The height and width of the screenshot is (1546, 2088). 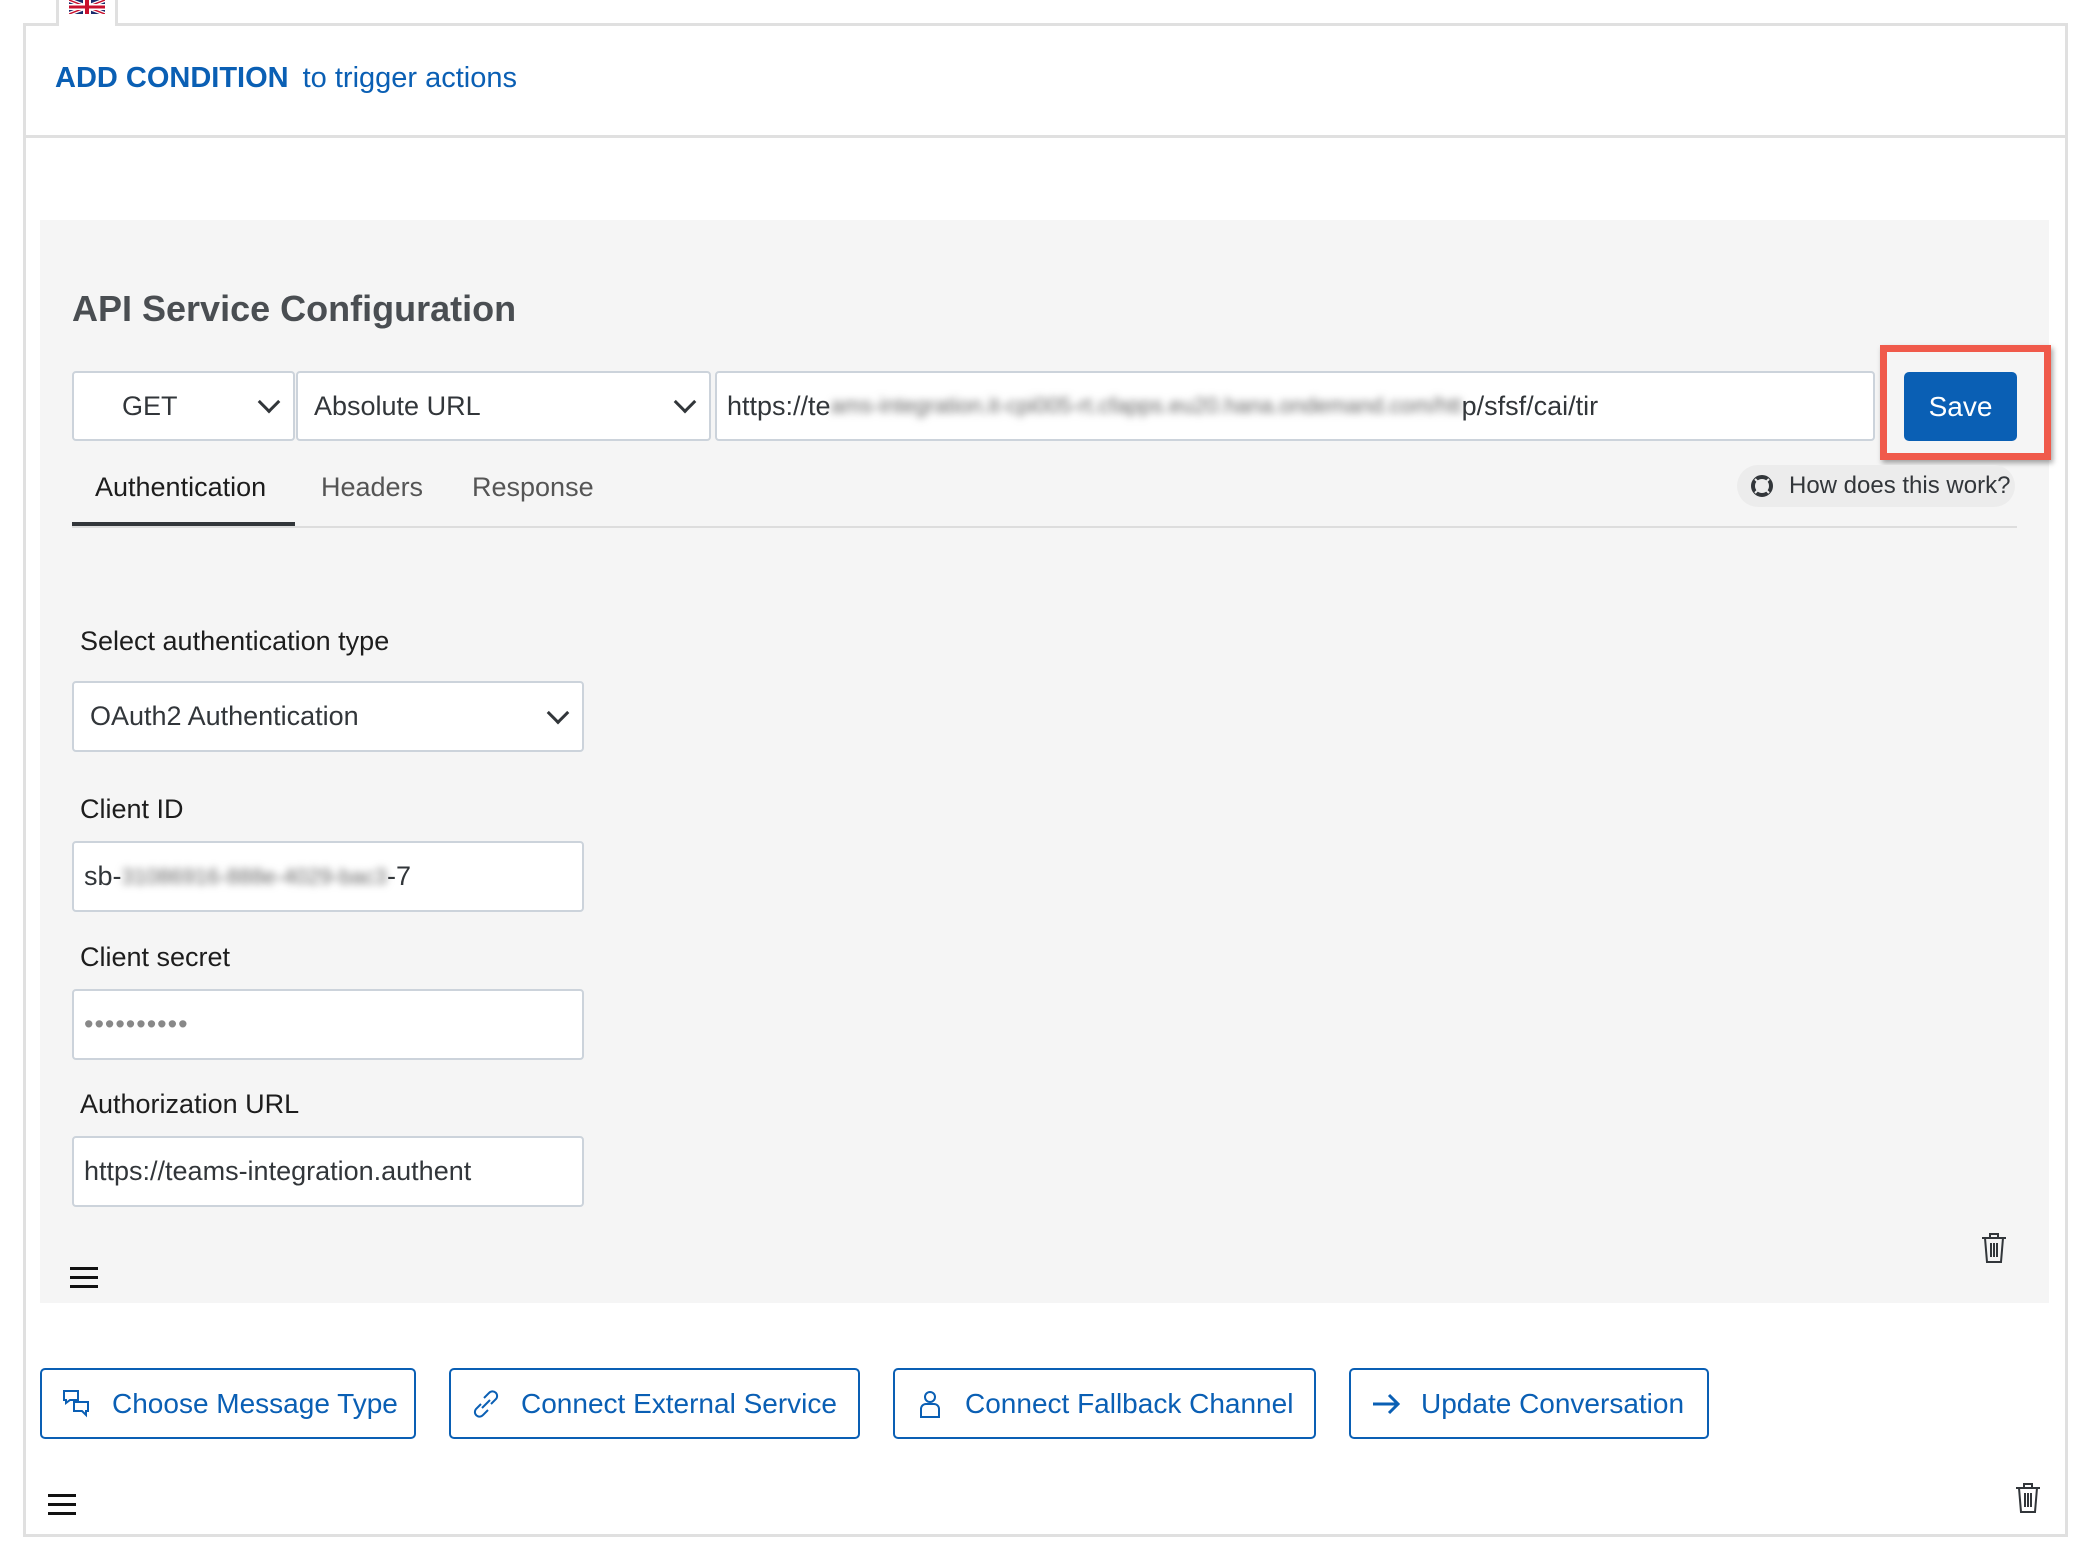 I want to click on auth-url-value: https://teams-integration.authent, so click(x=278, y=1171).